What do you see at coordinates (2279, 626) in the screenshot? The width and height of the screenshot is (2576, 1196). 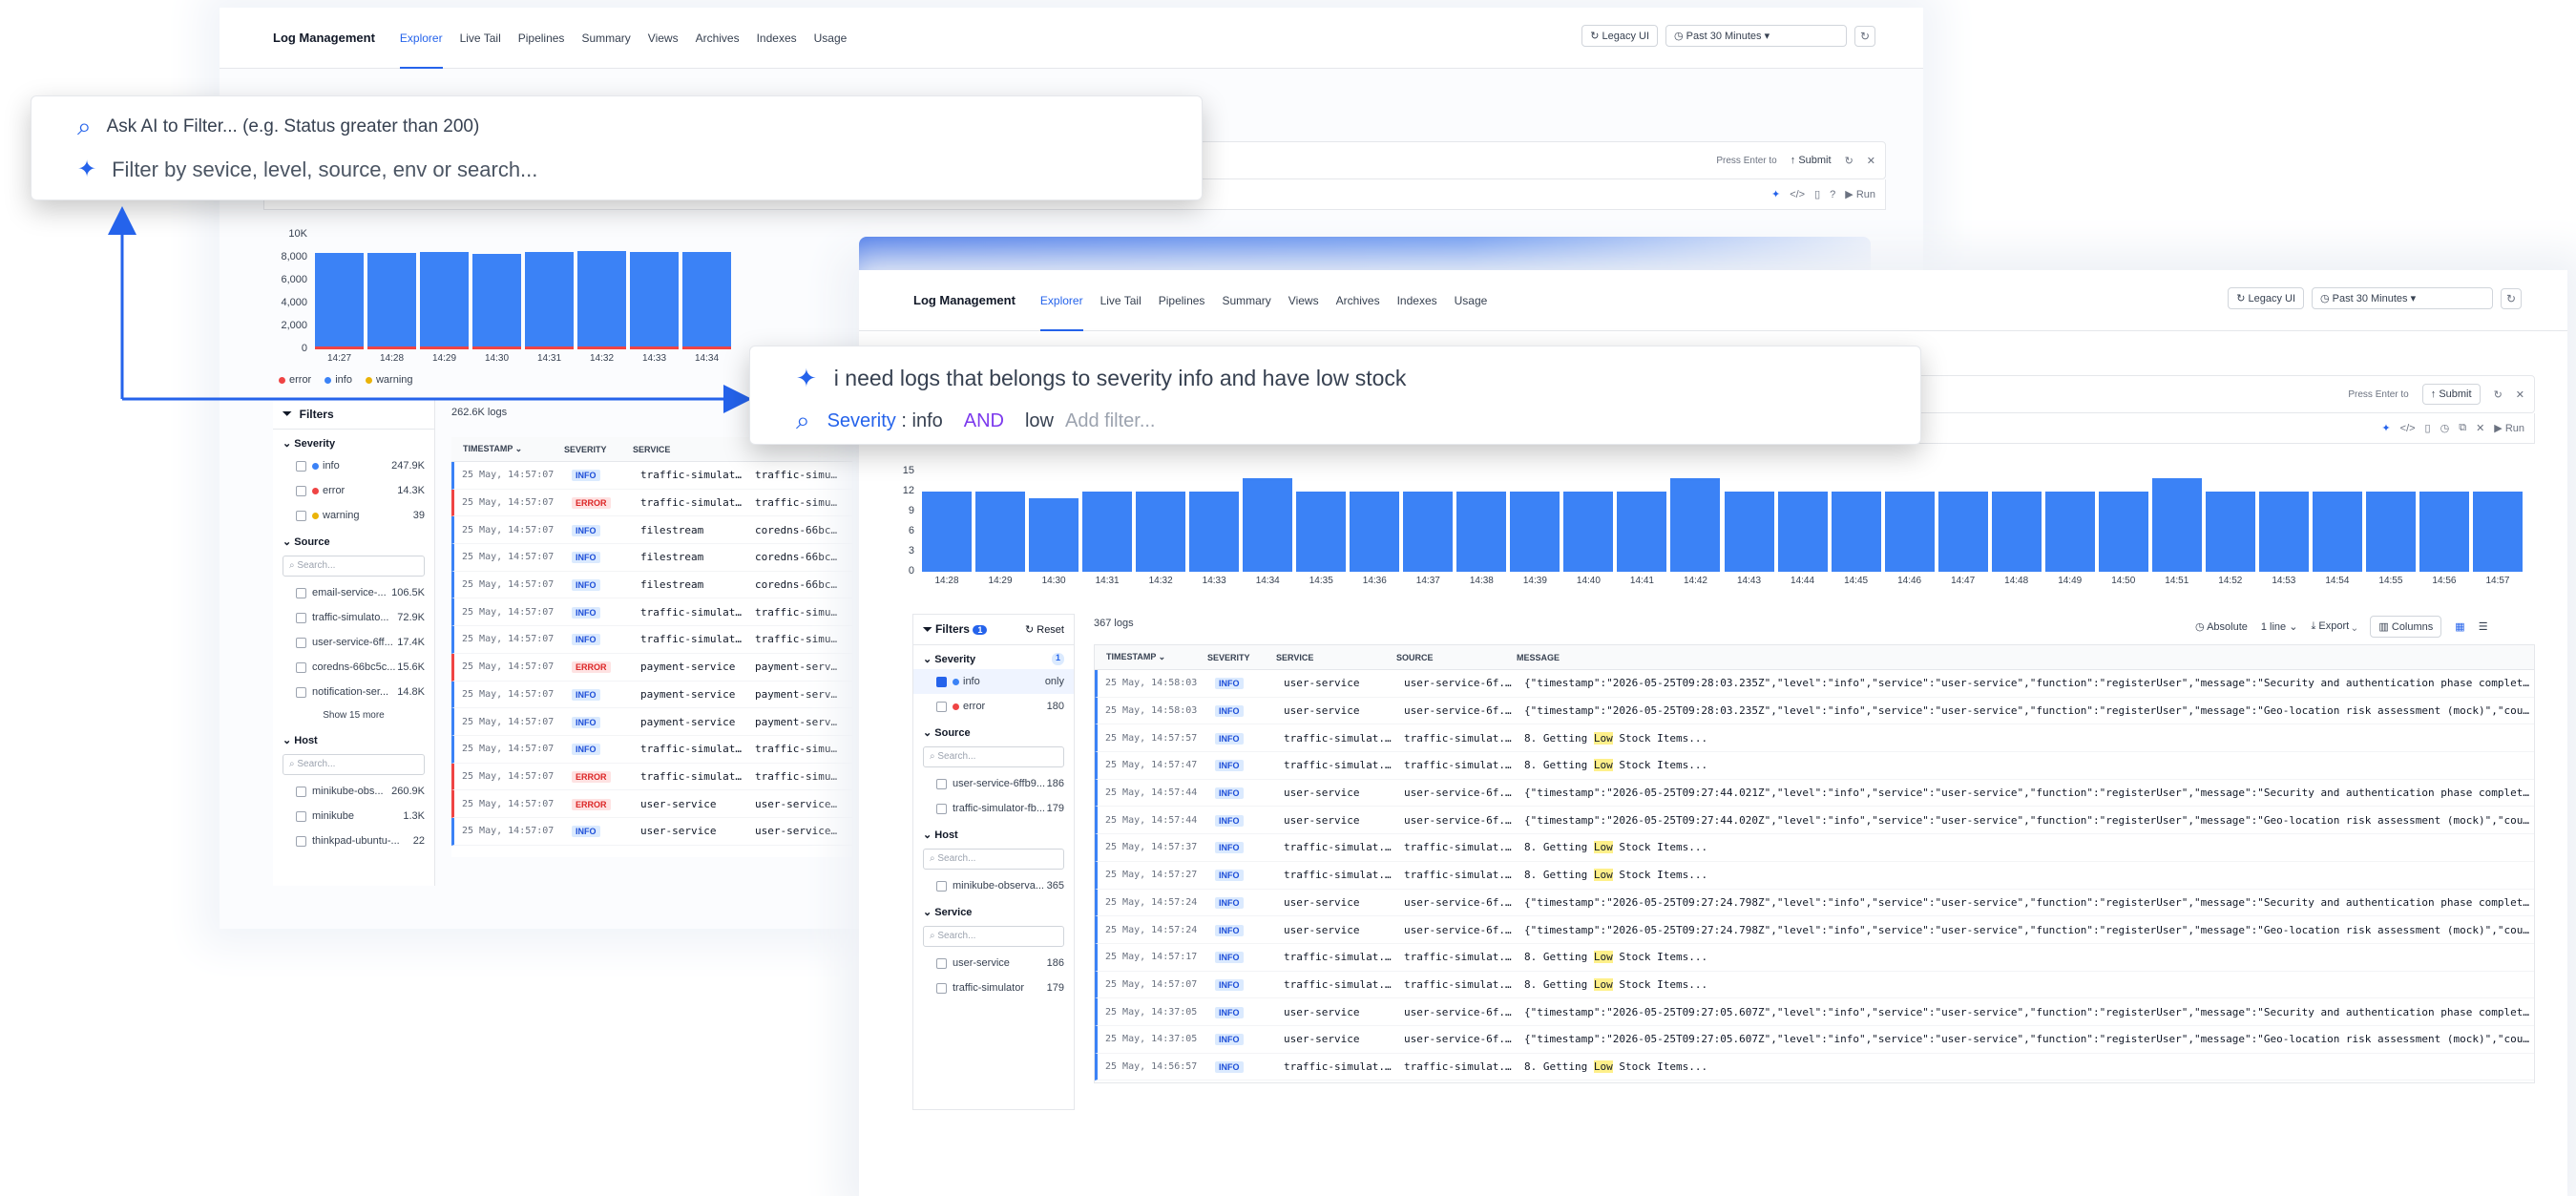 I see `line-select: 1 line ⌄` at bounding box center [2279, 626].